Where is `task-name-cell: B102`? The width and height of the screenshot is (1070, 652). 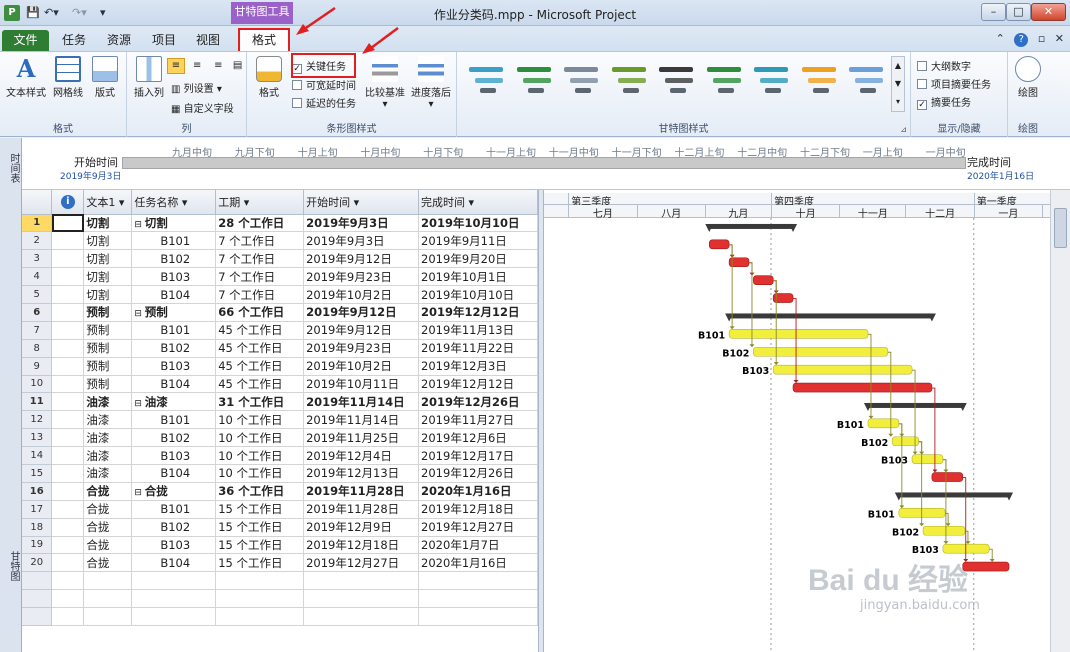
task-name-cell: B102 is located at coordinates (174, 438).